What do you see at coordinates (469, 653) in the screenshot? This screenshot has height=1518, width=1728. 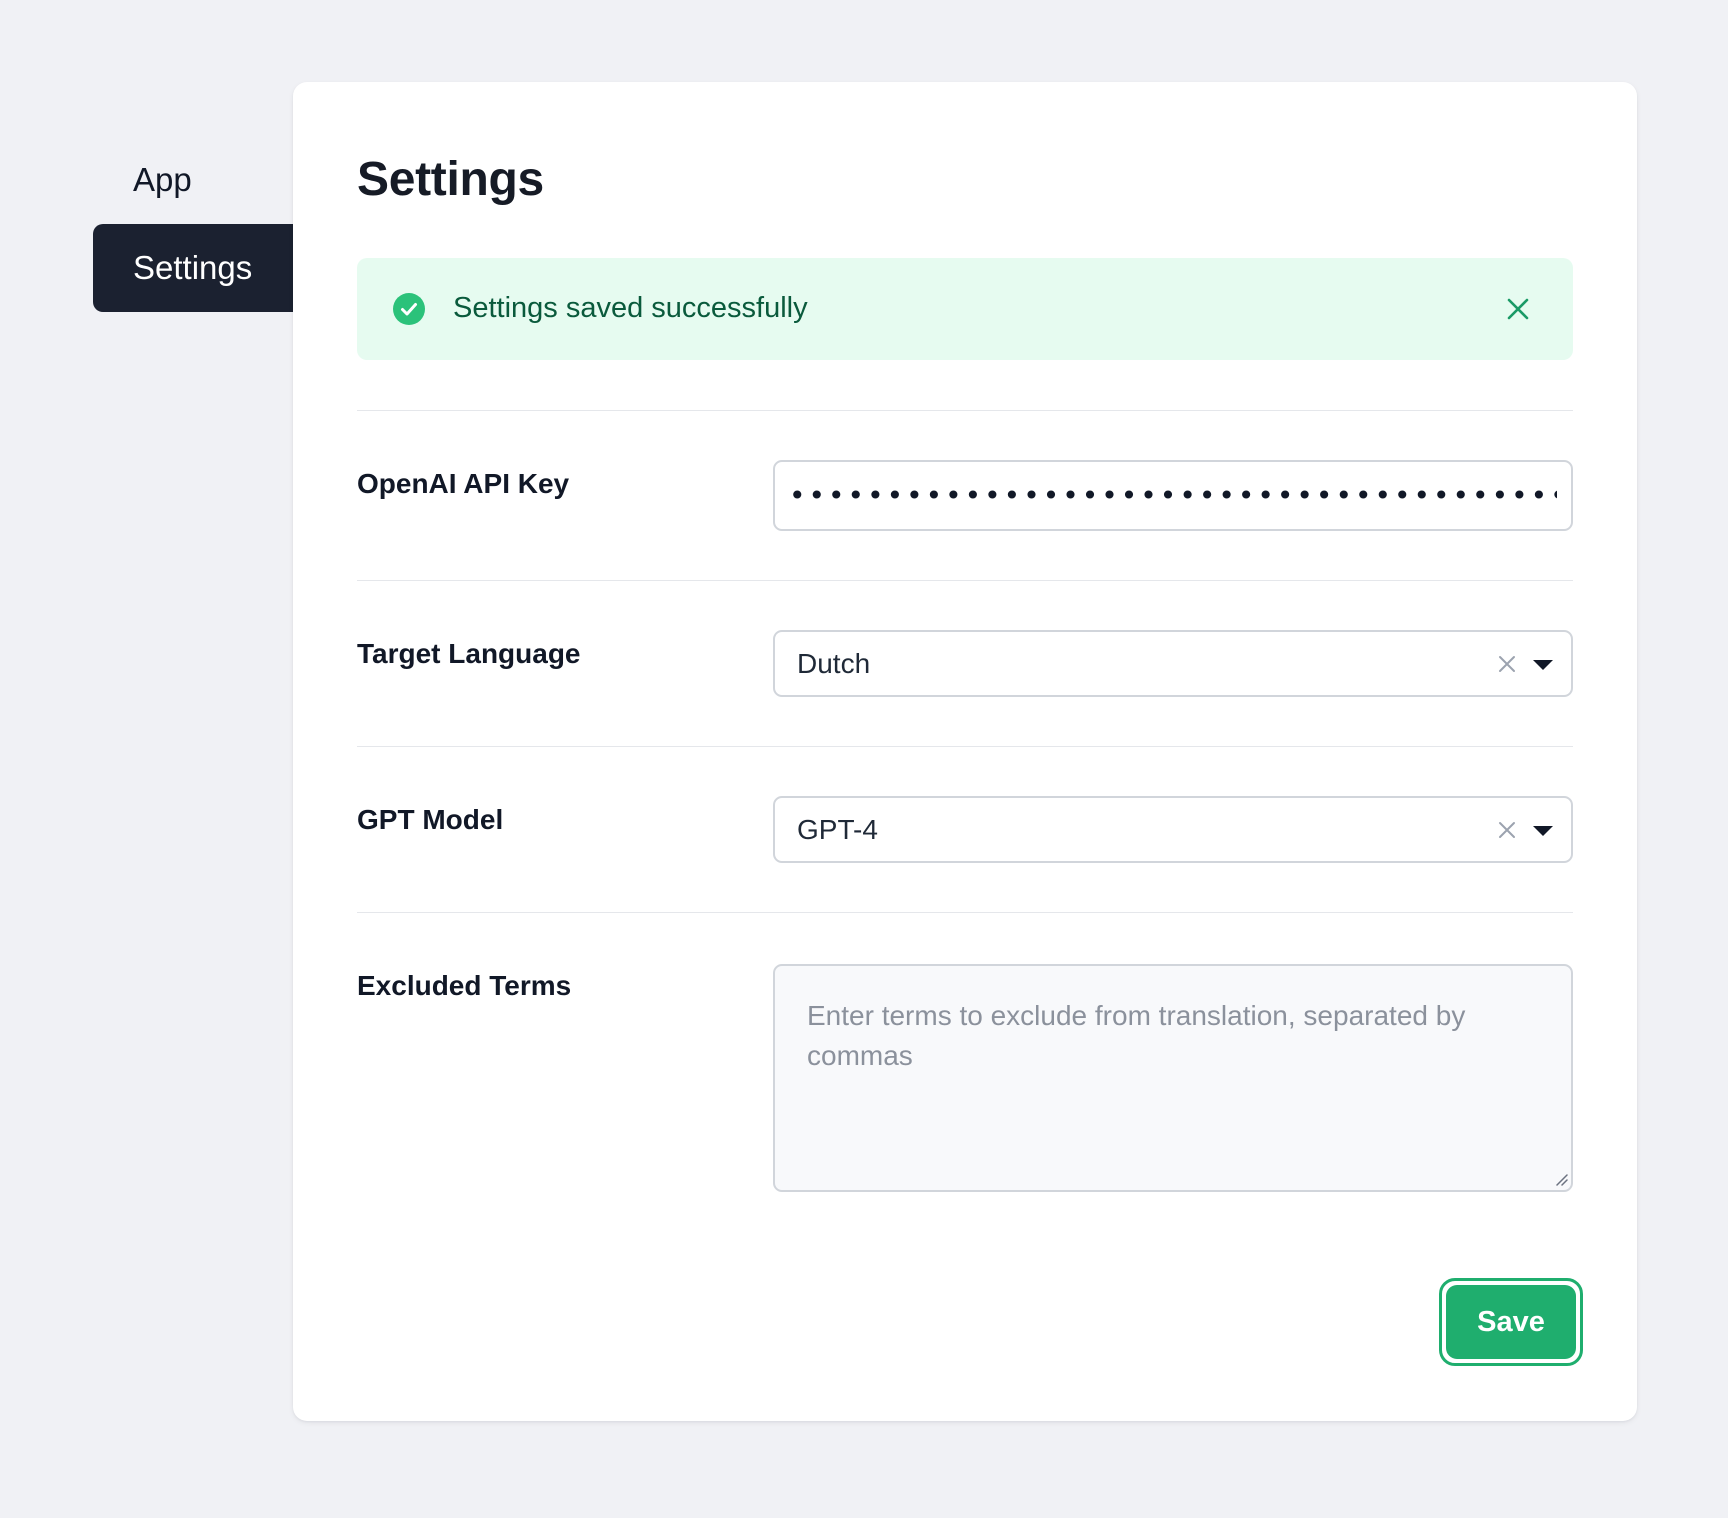 I see `target-language-label: Target Language` at bounding box center [469, 653].